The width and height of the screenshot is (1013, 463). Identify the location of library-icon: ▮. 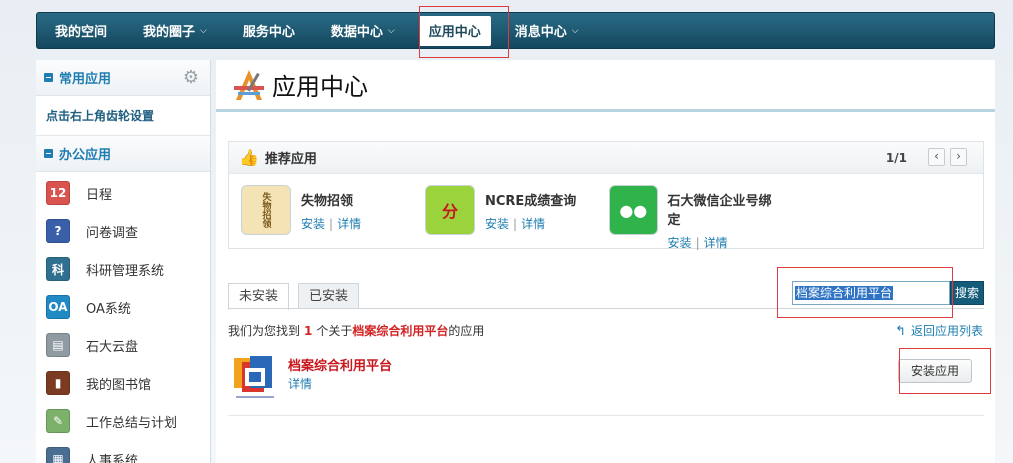
(58, 383).